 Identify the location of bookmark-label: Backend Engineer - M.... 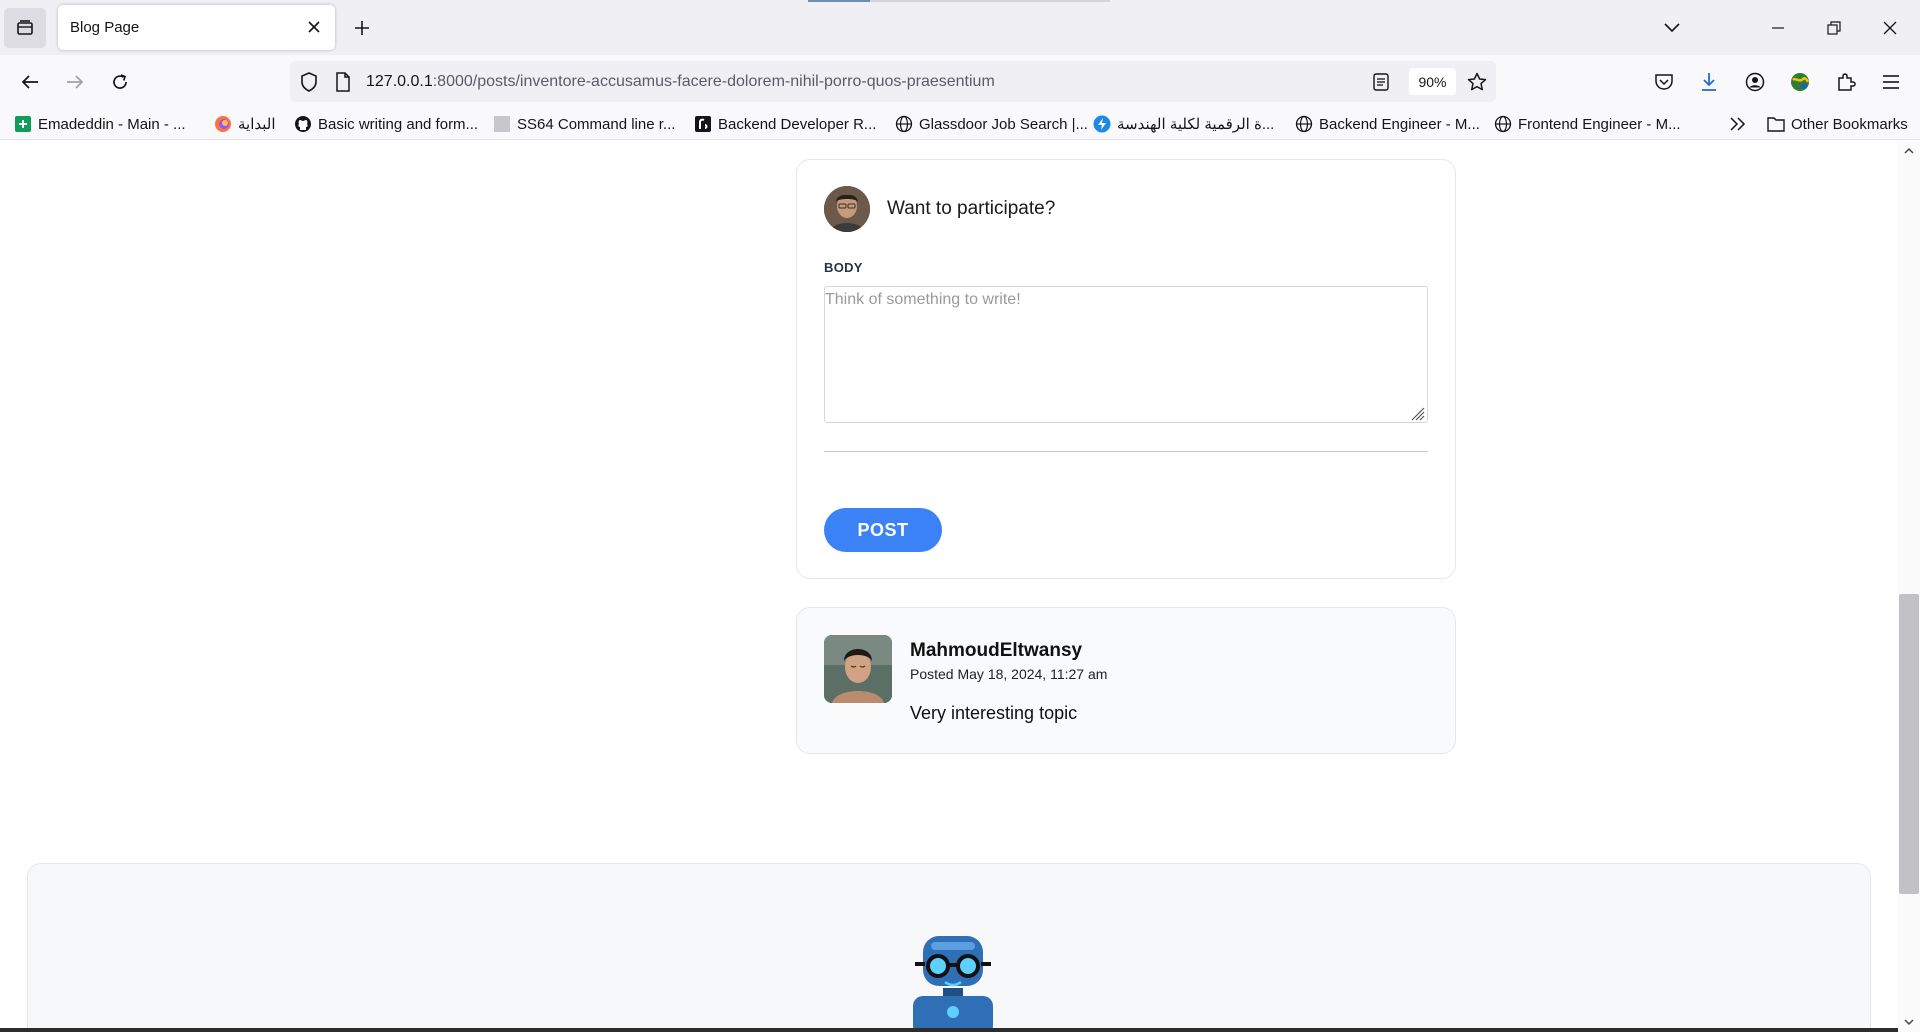
(1399, 124).